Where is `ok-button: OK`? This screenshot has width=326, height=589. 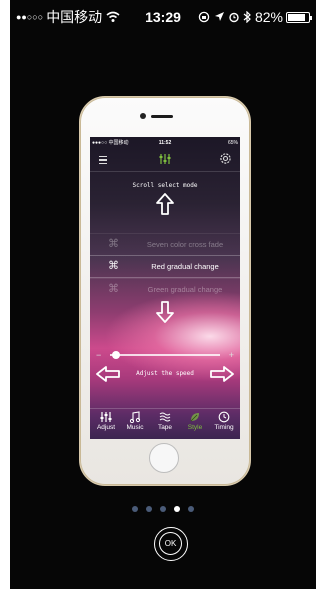 ok-button: OK is located at coordinates (171, 544).